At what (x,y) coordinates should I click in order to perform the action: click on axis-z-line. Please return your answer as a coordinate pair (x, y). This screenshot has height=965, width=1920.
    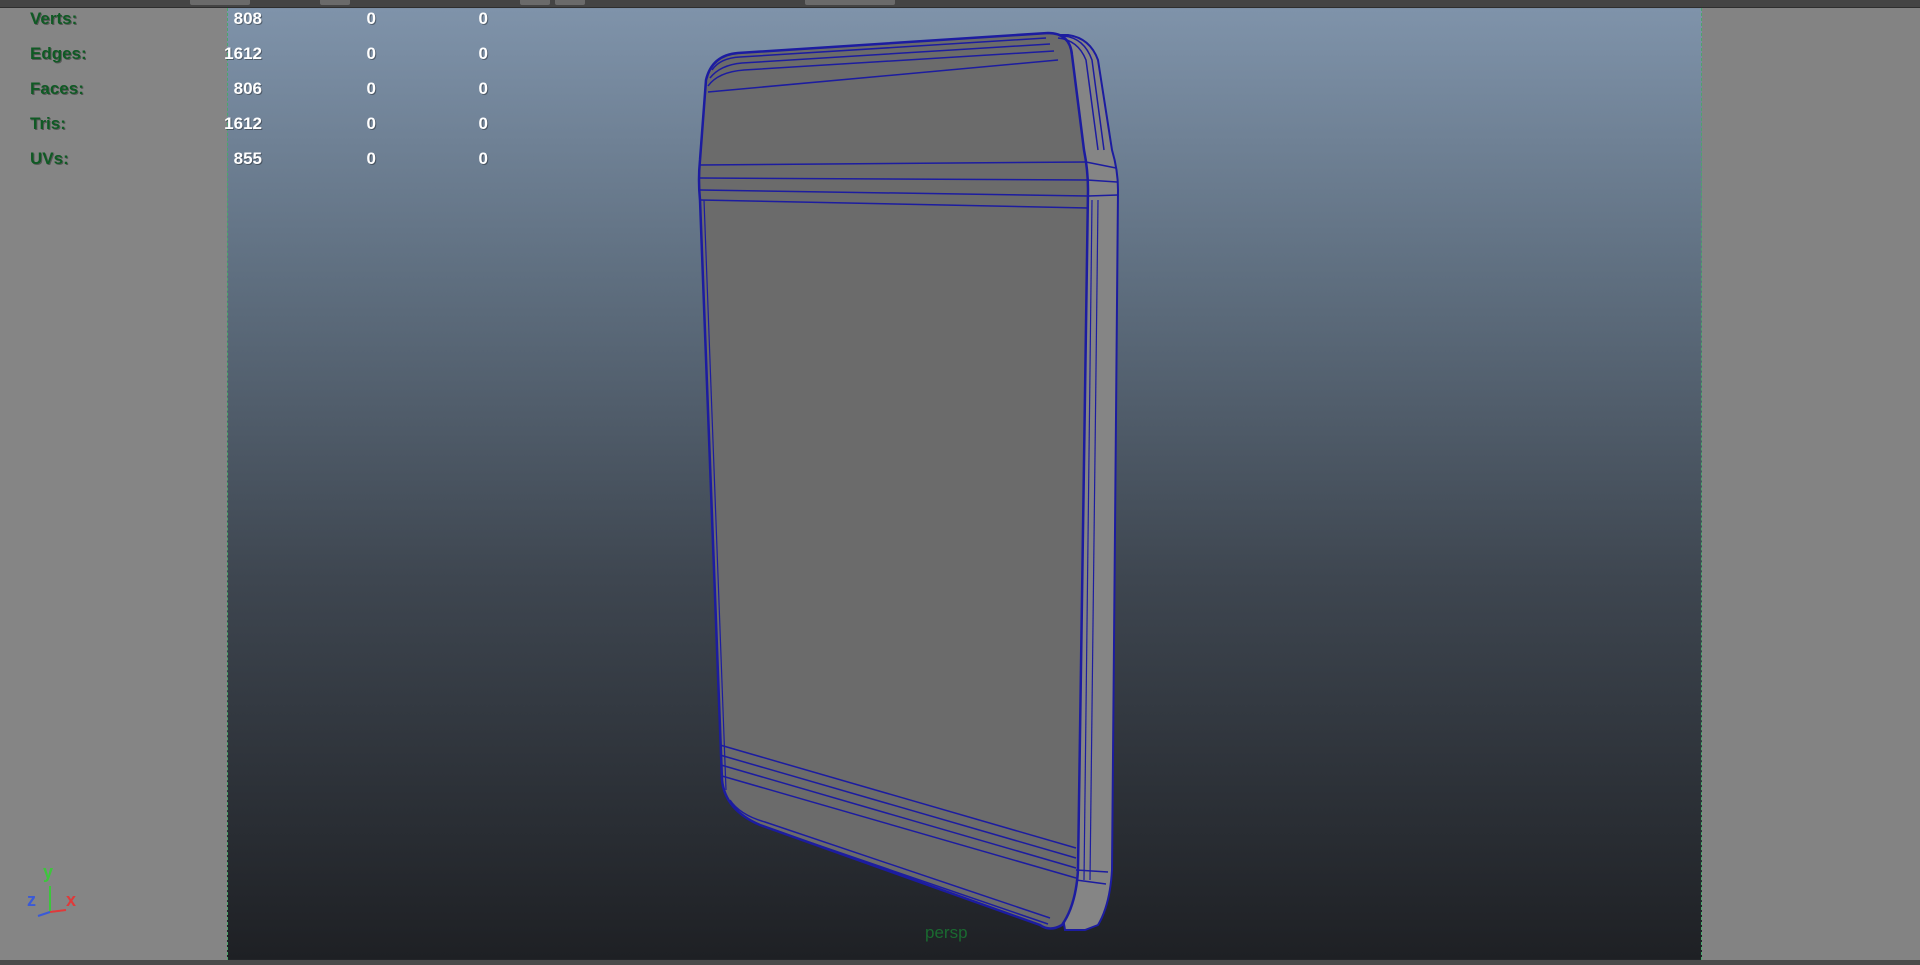
    Looking at the image, I should click on (44, 914).